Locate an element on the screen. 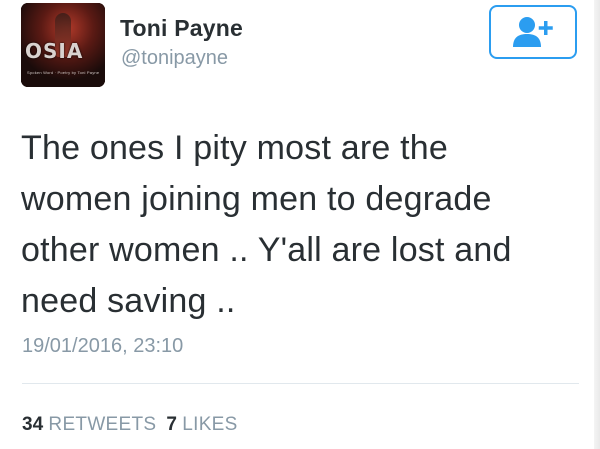 This screenshot has height=449, width=600. display-name: Toni Payne is located at coordinates (181, 28).